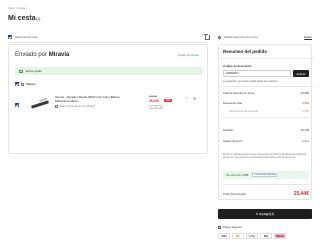 The image size is (320, 252). What do you see at coordinates (17, 105) in the screenshot?
I see `item-checkbox` at bounding box center [17, 105].